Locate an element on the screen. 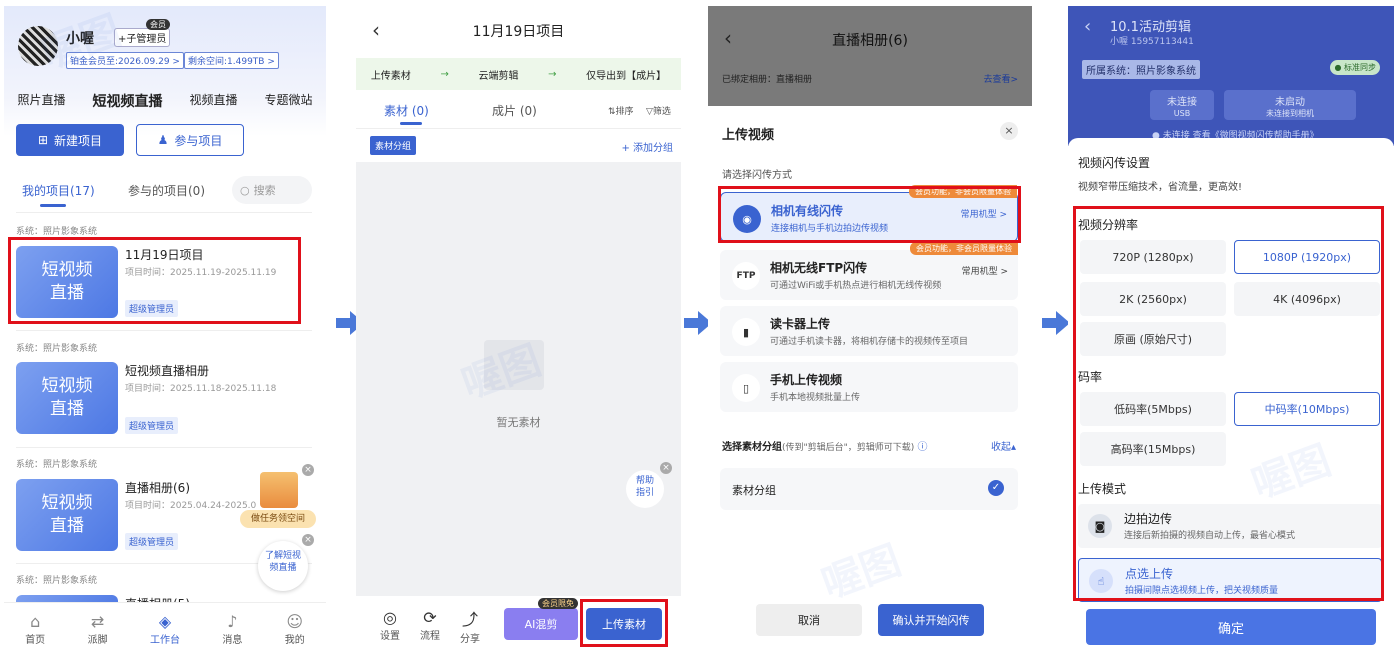 This screenshot has width=1398, height=659. project-title: 直播相册(6) is located at coordinates (157, 487).